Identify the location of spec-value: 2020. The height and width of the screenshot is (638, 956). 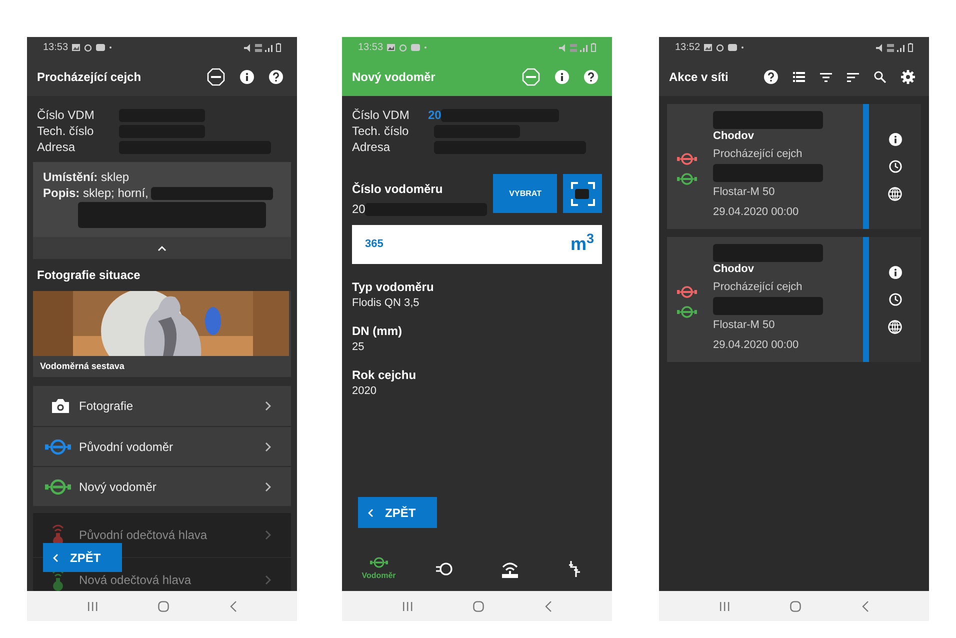
(365, 391).